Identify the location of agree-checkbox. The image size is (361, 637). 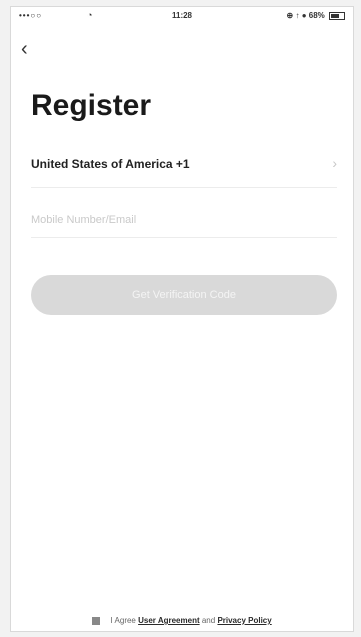
(96, 620).